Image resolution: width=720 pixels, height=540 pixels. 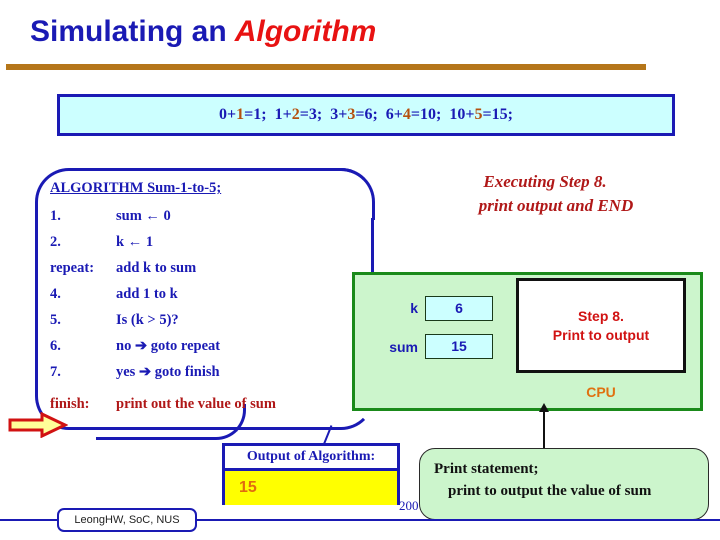 What do you see at coordinates (196, 403) in the screenshot?
I see `finish-text: print out the value of sum` at bounding box center [196, 403].